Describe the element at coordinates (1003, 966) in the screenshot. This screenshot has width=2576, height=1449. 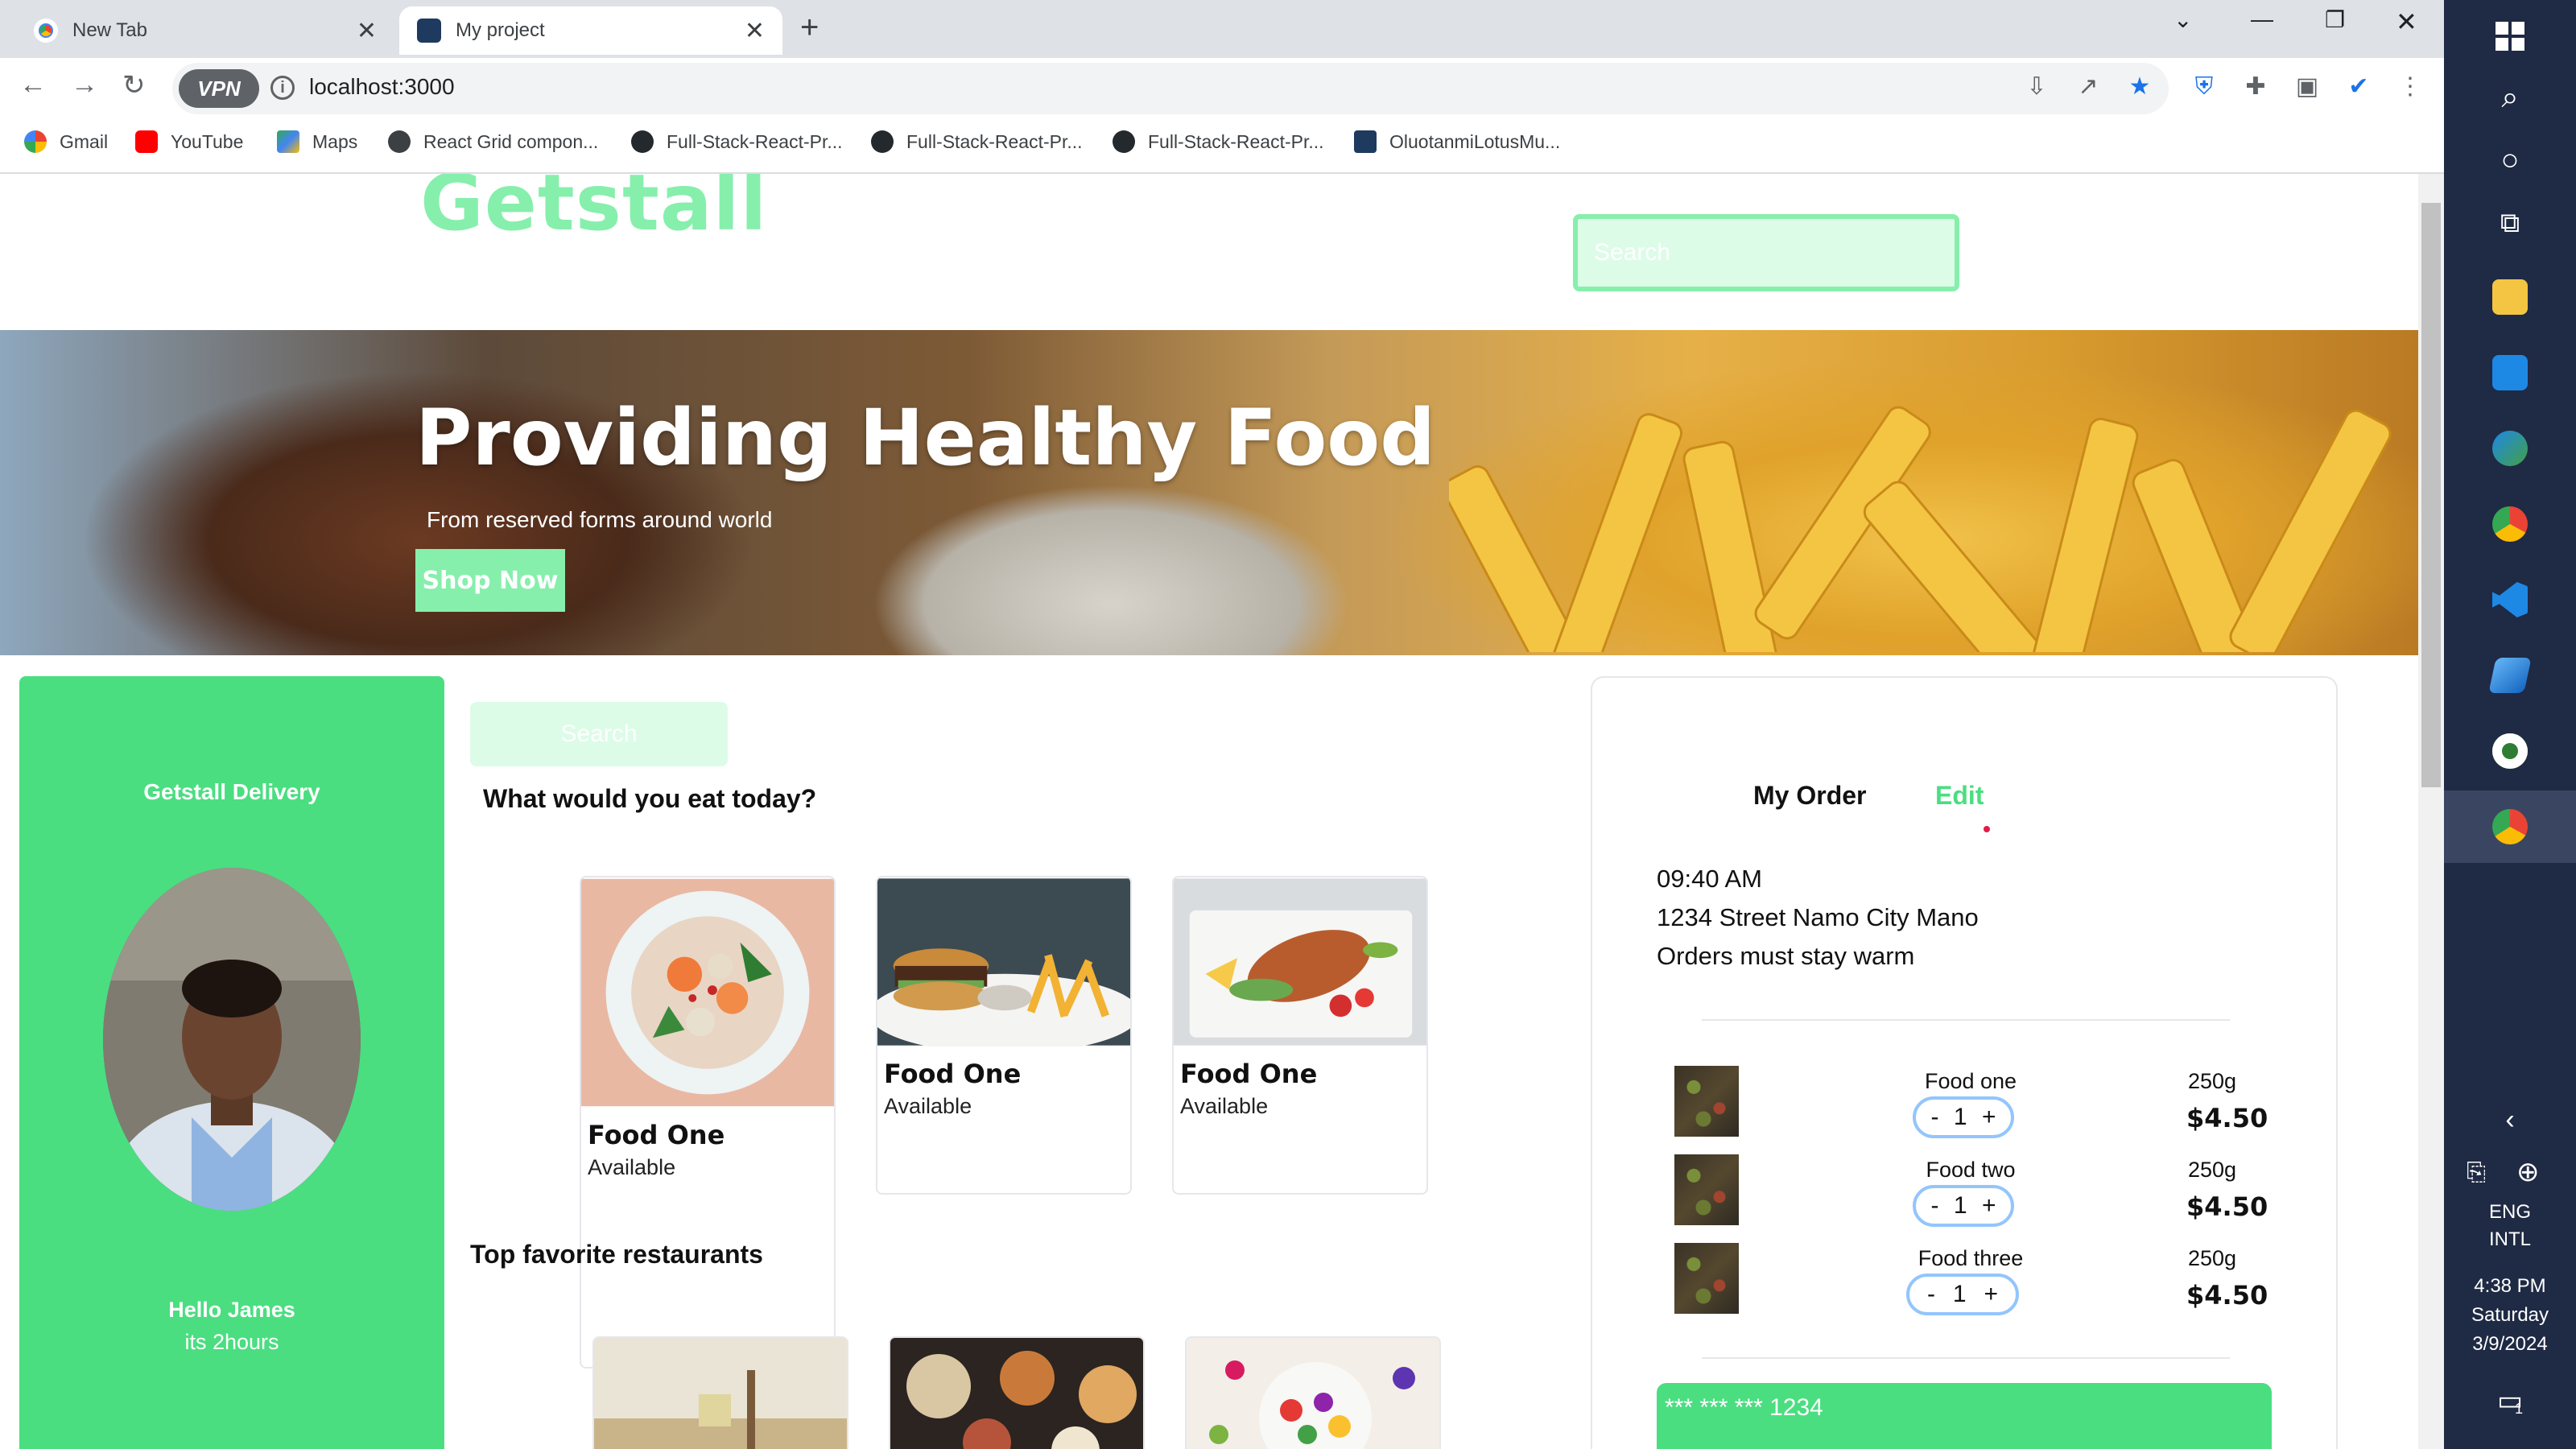
I see `food-image` at that location.